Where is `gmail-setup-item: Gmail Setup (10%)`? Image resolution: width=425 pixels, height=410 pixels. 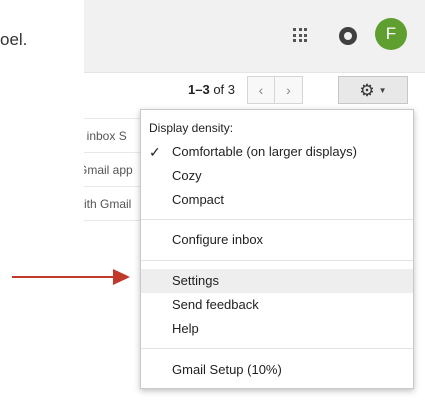
gmail-setup-item: Gmail Setup (10%) is located at coordinates (277, 370).